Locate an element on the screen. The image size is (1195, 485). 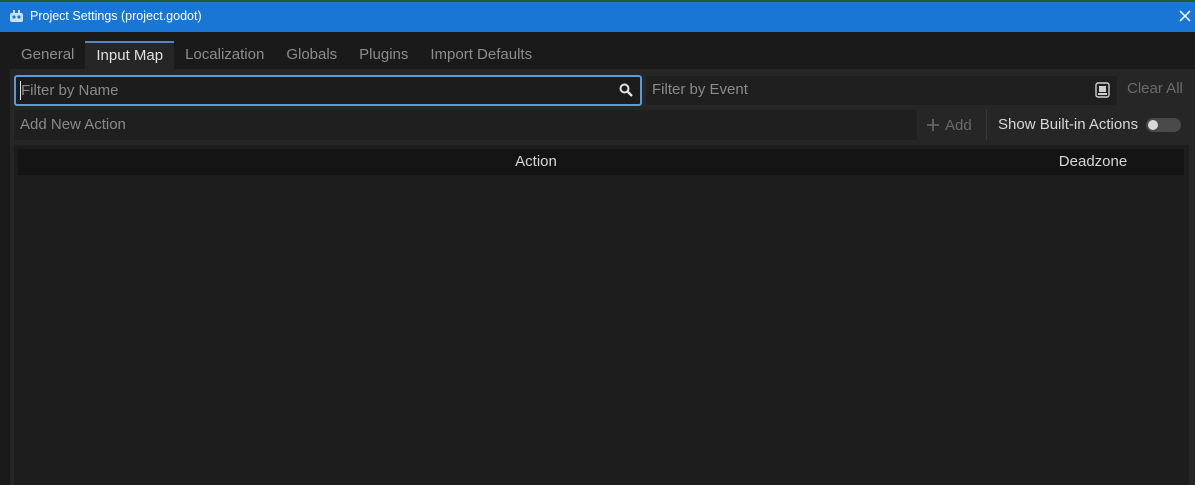
keyboard-icon is located at coordinates (1102, 90).